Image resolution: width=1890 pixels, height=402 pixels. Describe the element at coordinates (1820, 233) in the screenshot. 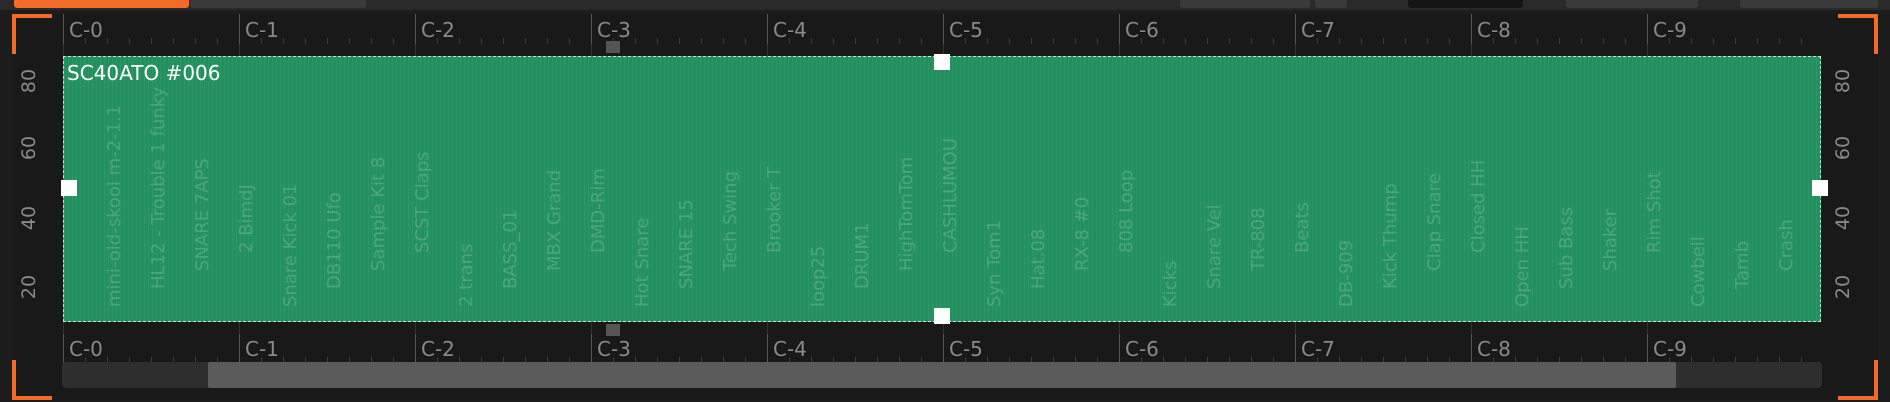

I see `sample-name-watermark: Ride` at that location.